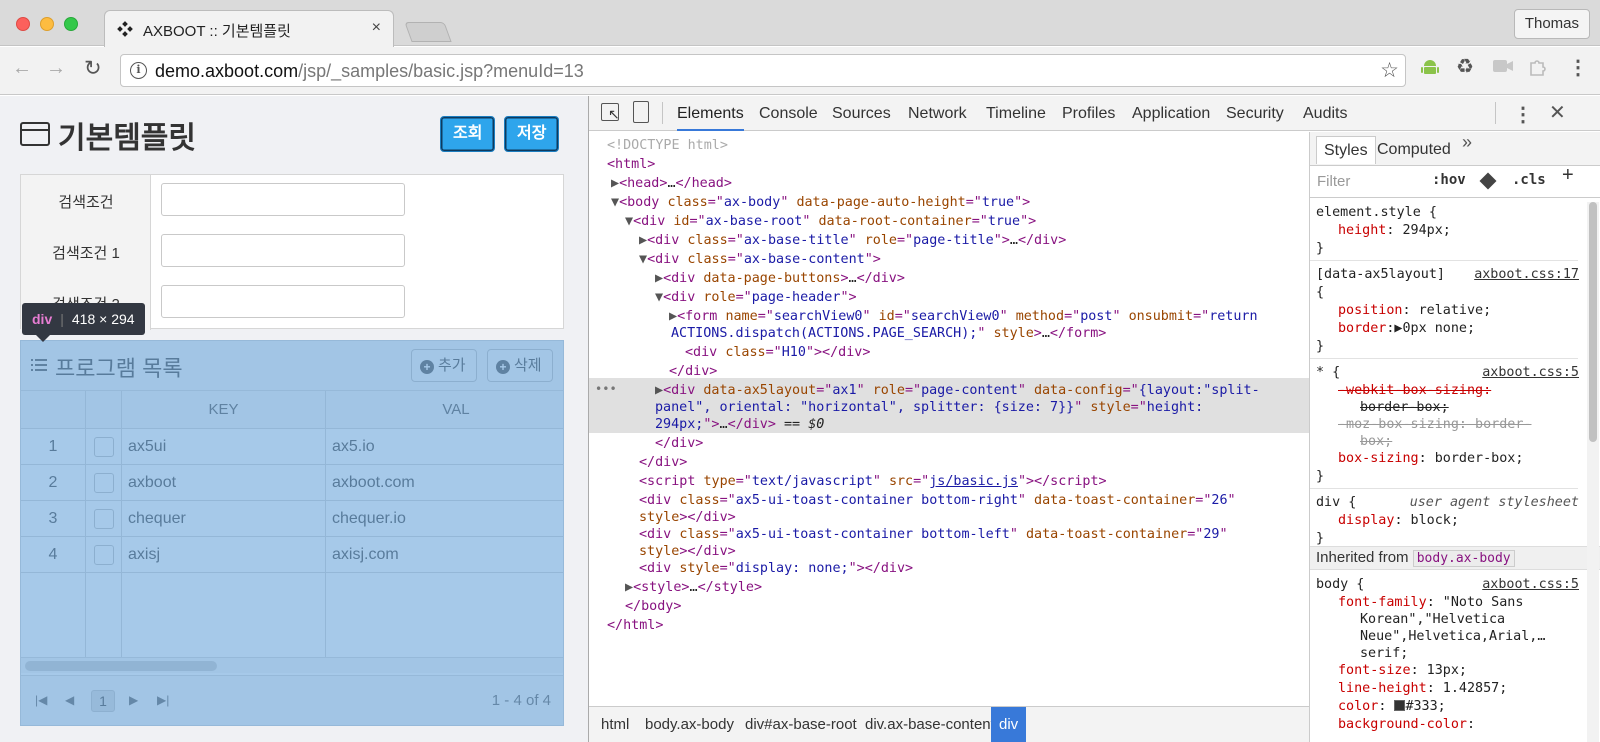 This screenshot has width=1600, height=742. Describe the element at coordinates (1529, 180) in the screenshot. I see `class-toggle: .cls` at that location.